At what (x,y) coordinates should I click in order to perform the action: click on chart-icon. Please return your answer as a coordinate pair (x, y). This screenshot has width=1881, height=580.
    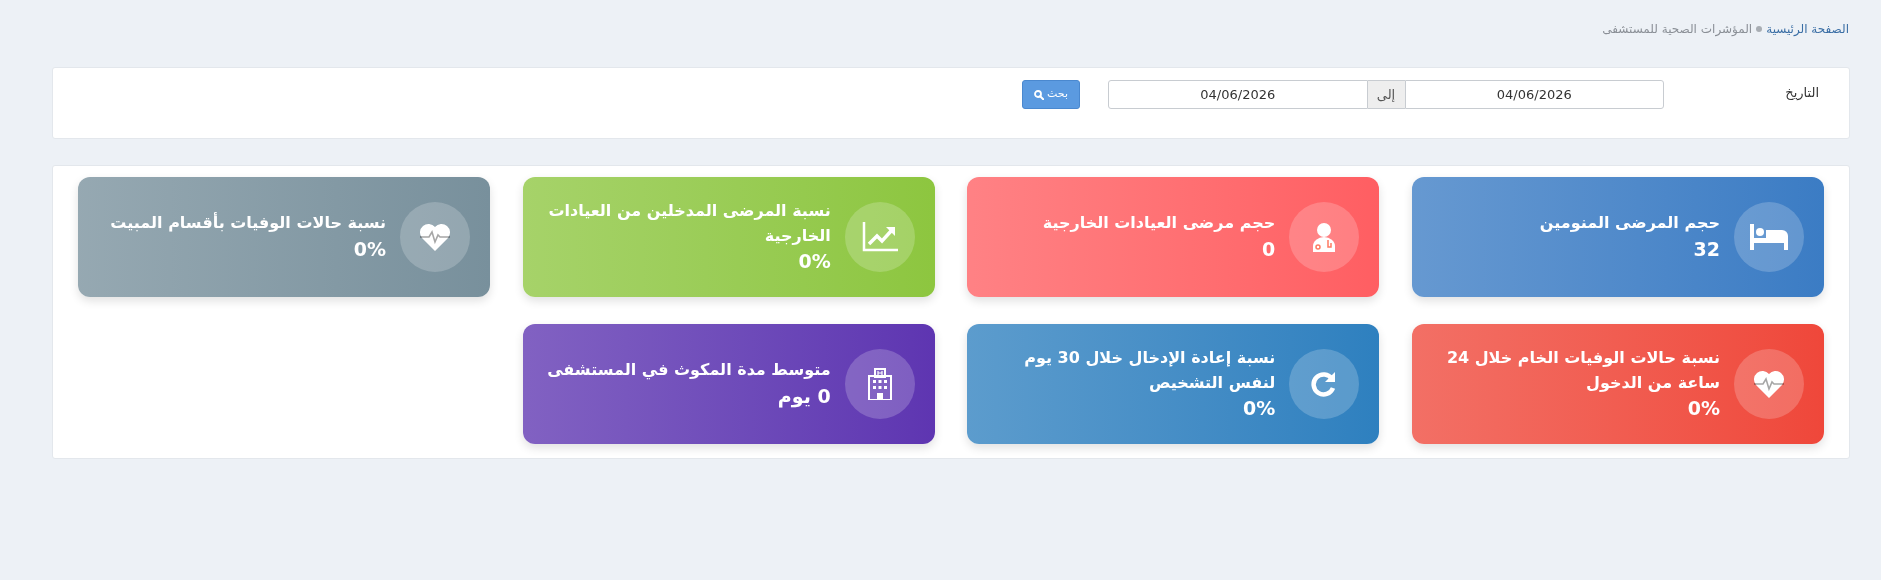
    Looking at the image, I should click on (879, 237).